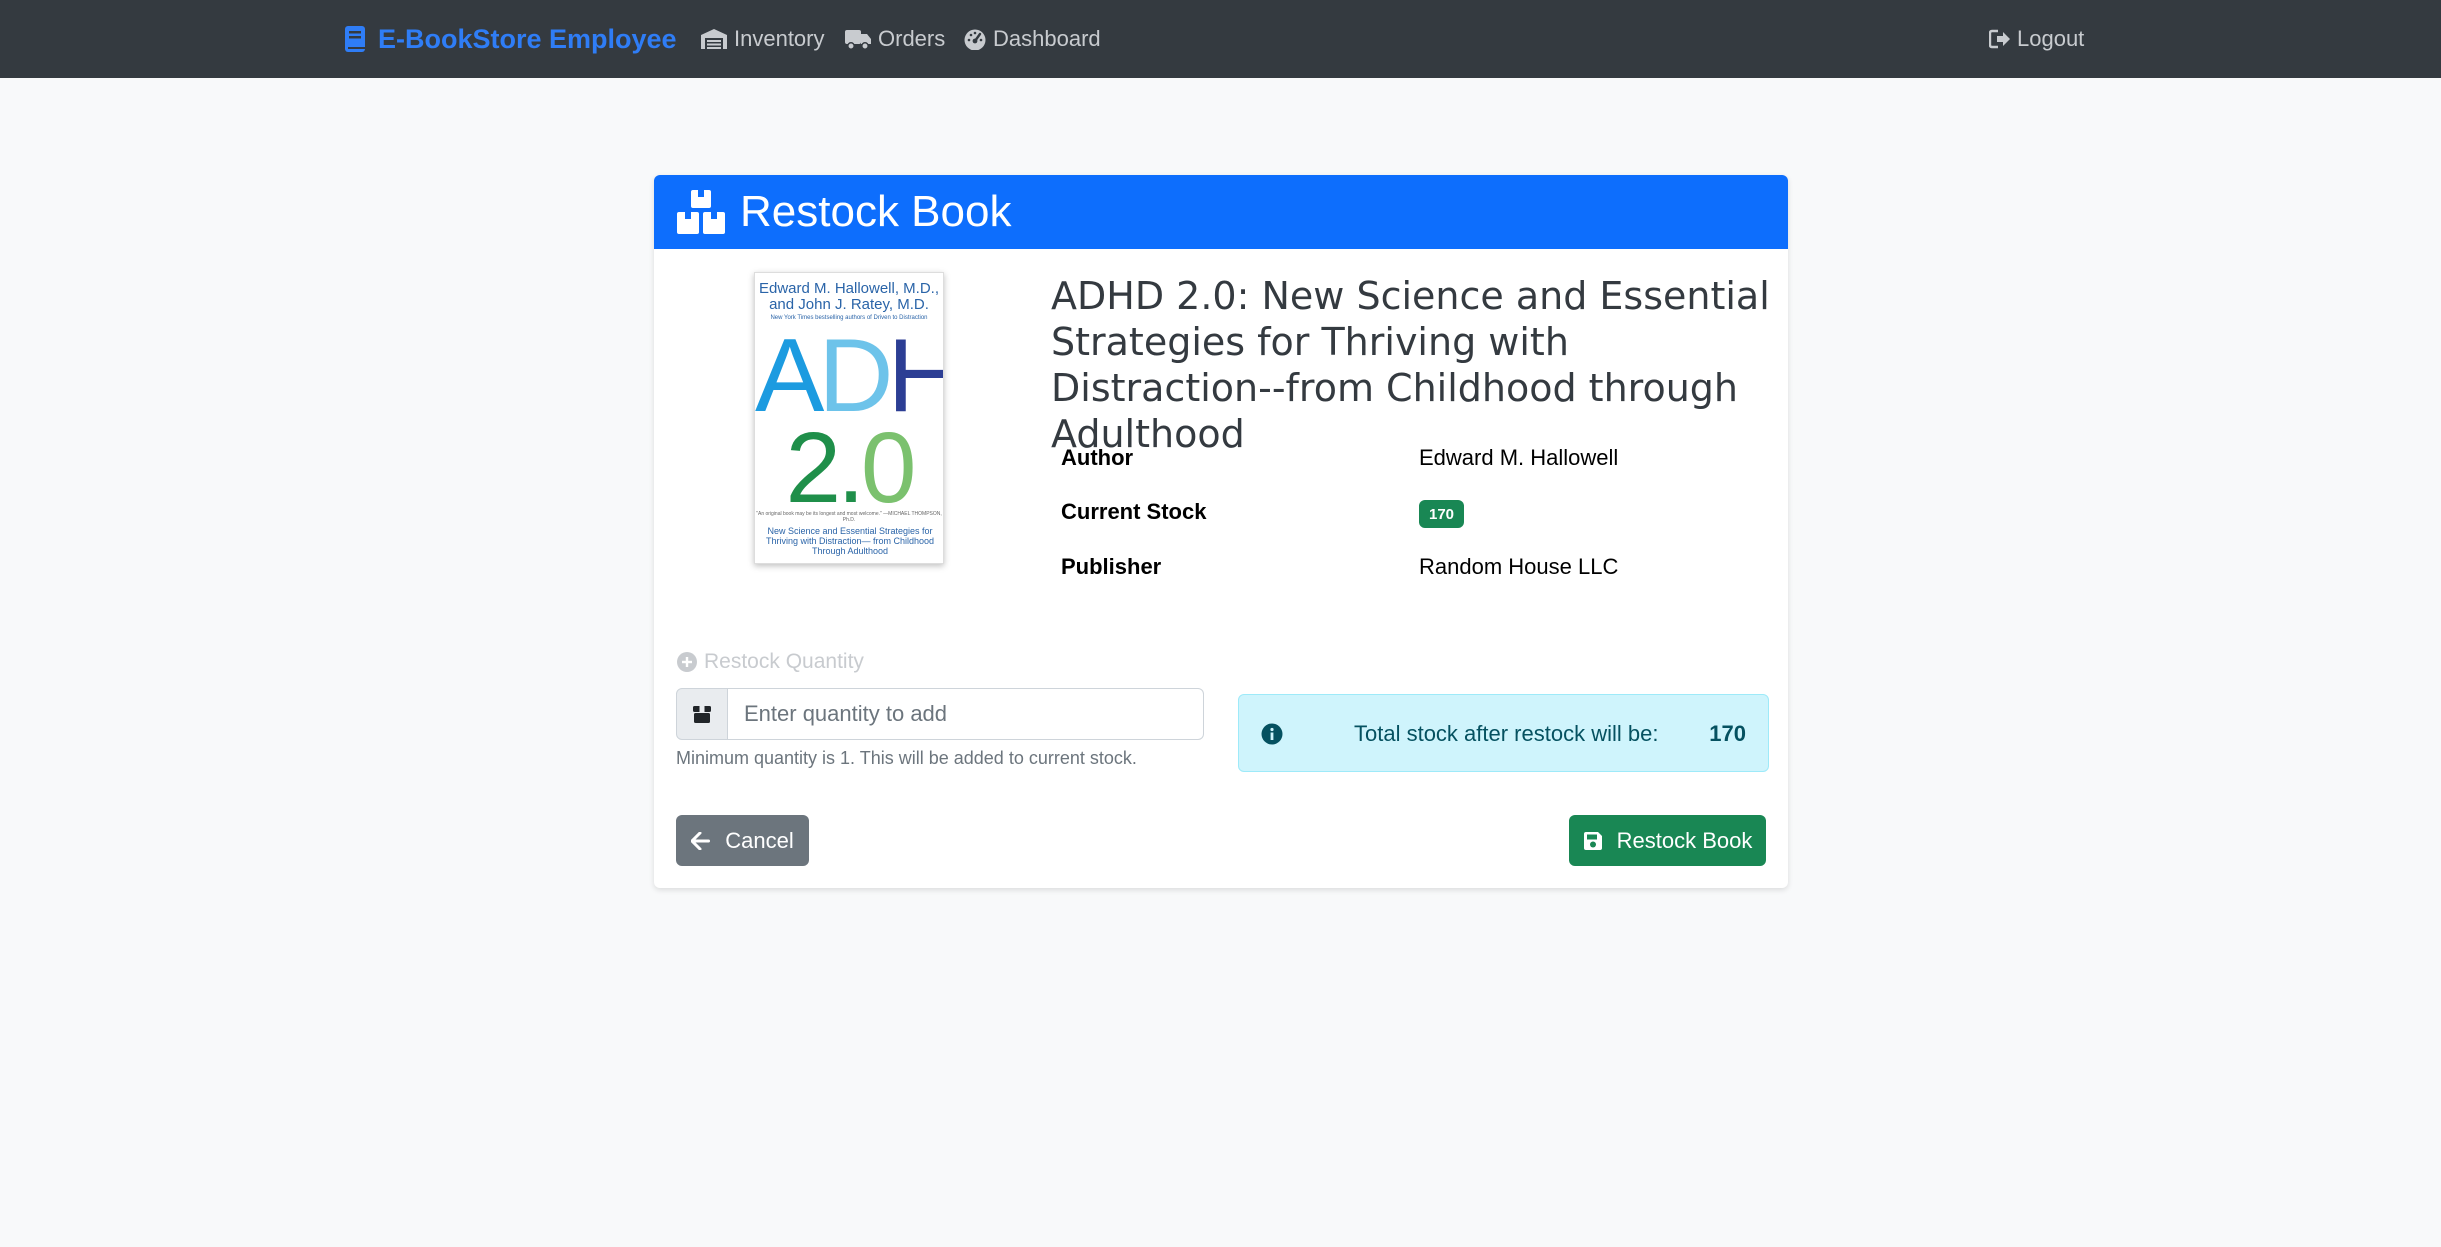 This screenshot has width=2441, height=1247. What do you see at coordinates (966, 714) in the screenshot?
I see `quantity-input` at bounding box center [966, 714].